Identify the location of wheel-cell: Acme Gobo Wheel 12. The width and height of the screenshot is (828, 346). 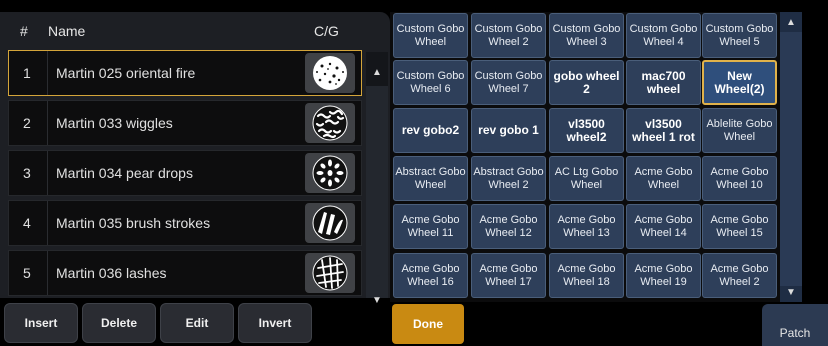
(508, 226).